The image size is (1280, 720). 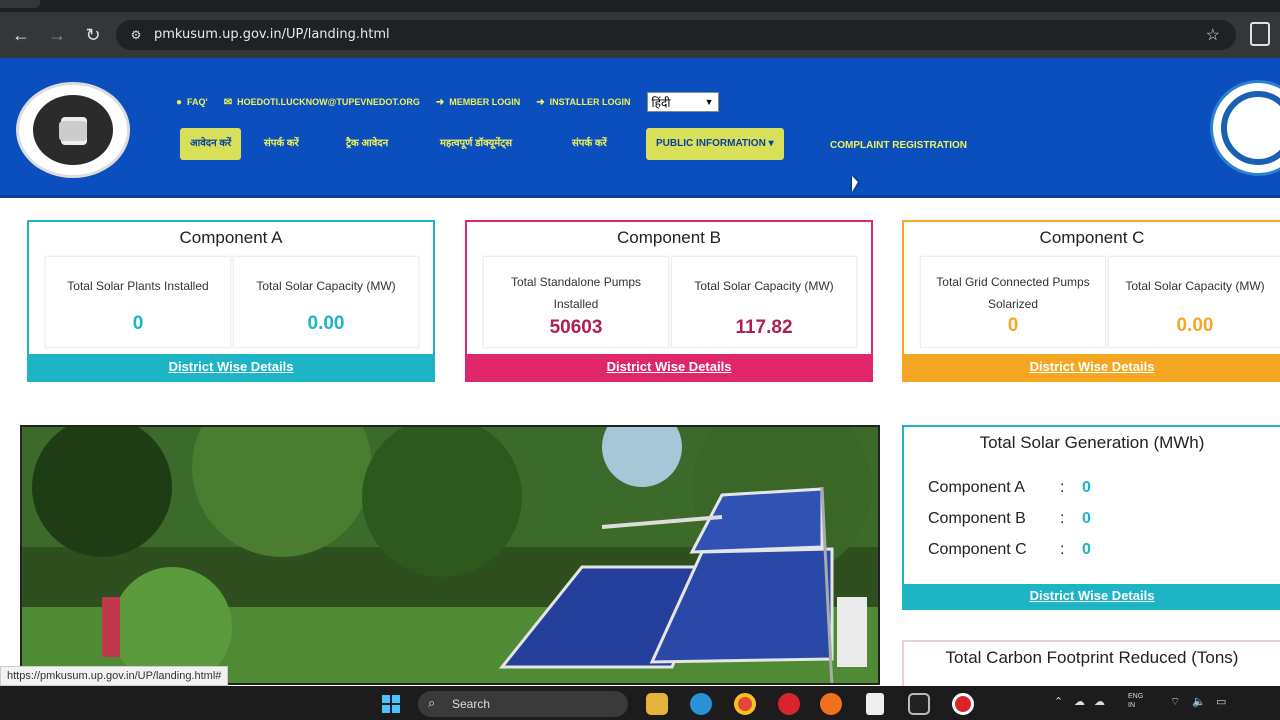 What do you see at coordinates (1092, 657) in the screenshot?
I see `carbon-title: Total Carbon Footprint Reduced (Tons)` at bounding box center [1092, 657].